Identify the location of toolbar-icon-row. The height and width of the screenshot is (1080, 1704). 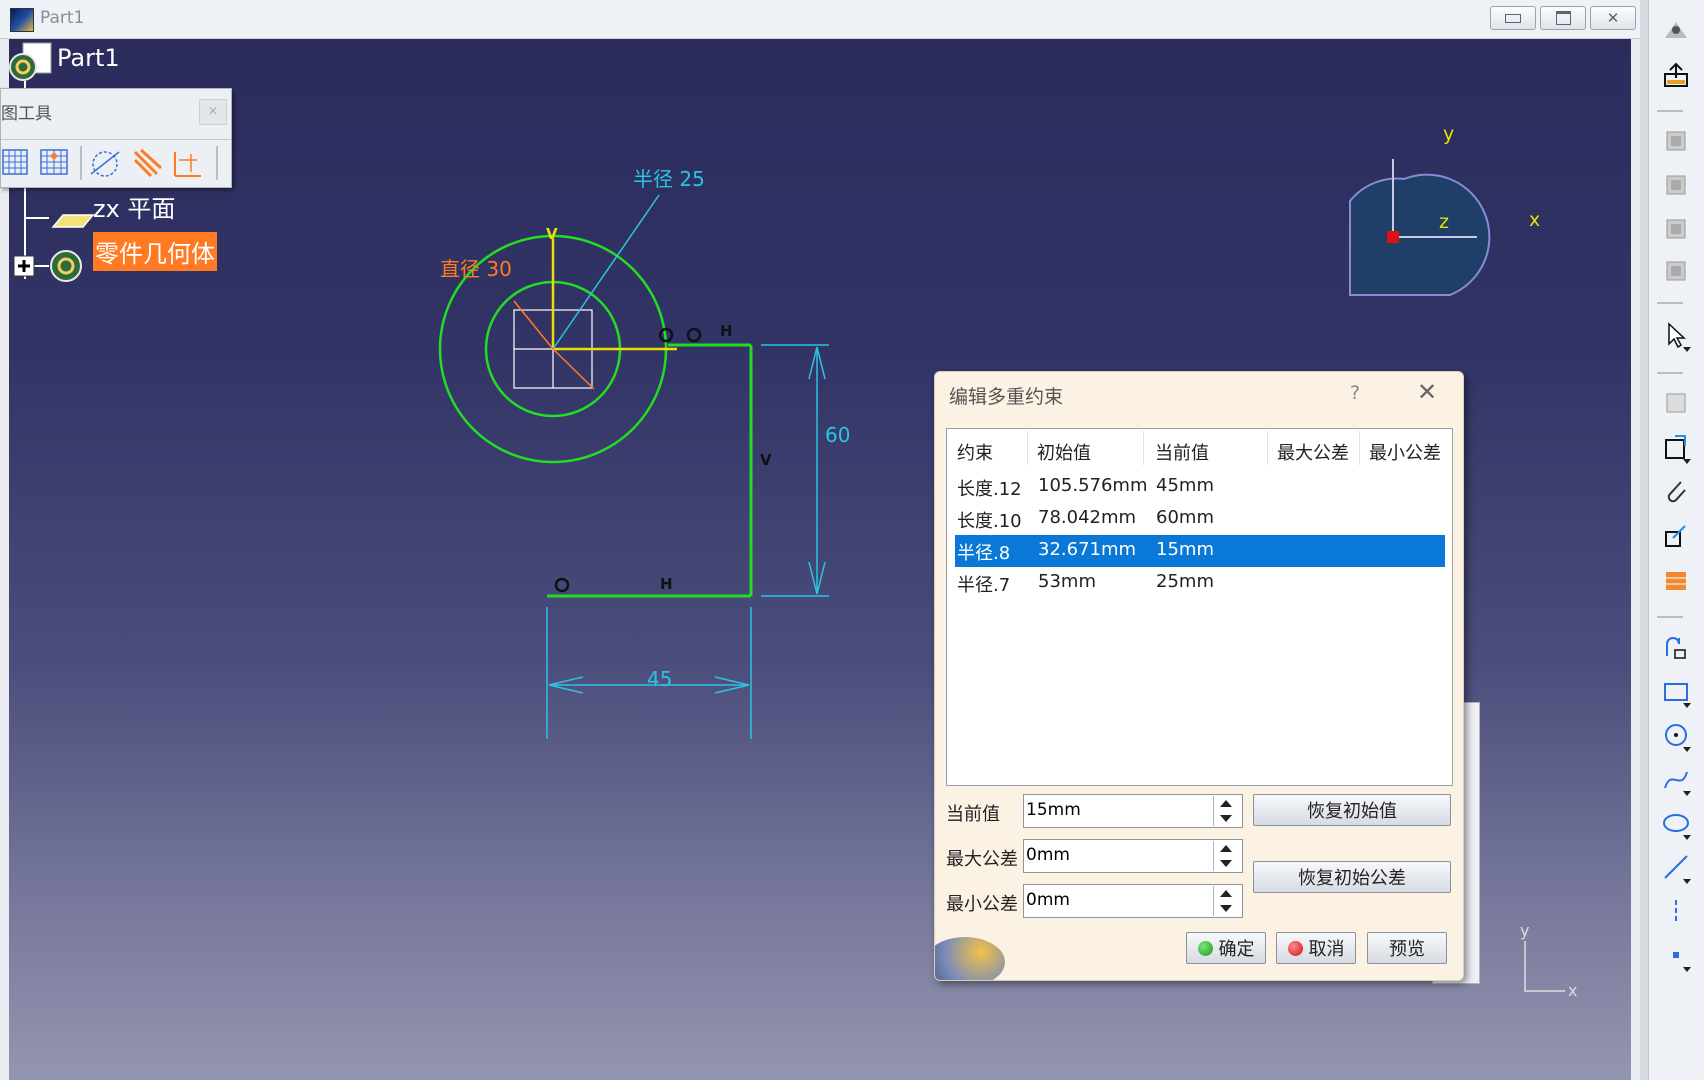
(116, 162).